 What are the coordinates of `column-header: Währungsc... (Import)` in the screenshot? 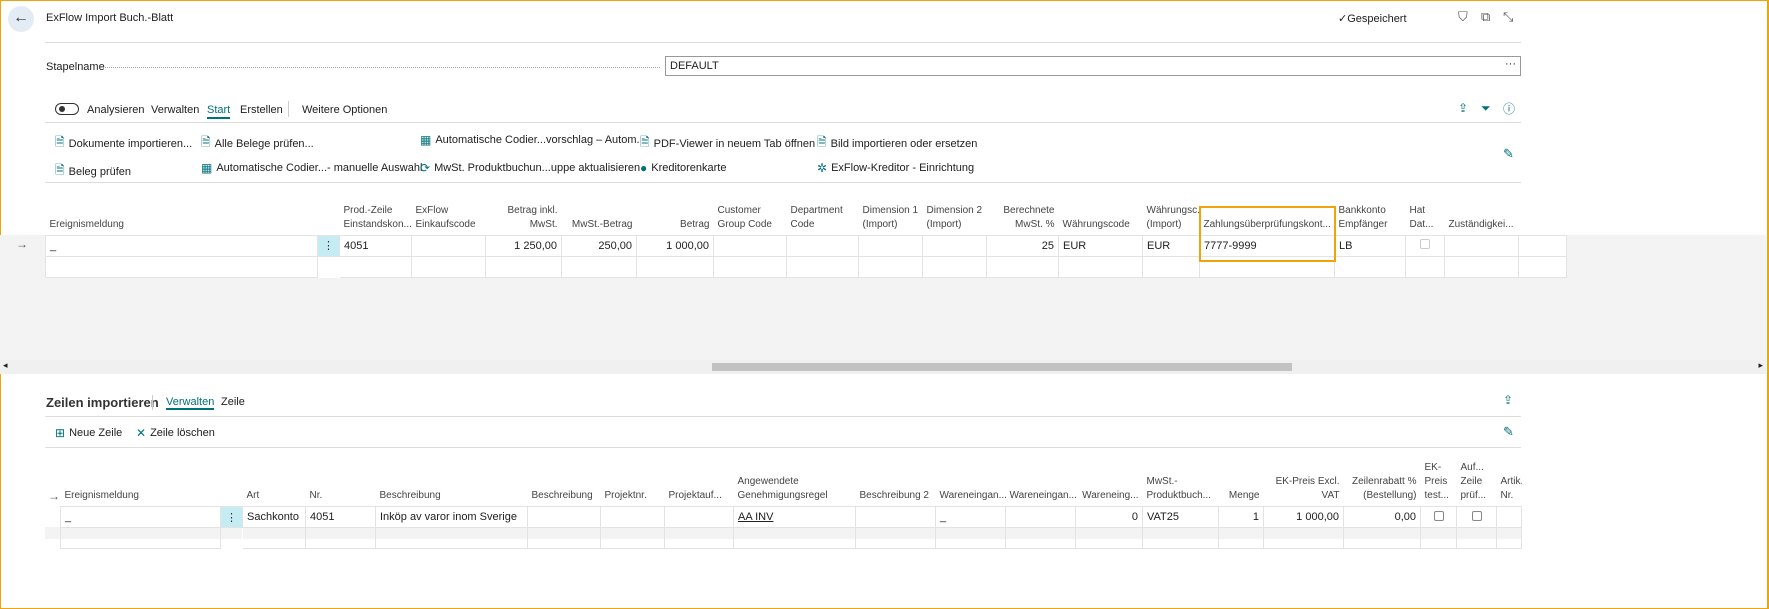 It's located at (1171, 215).